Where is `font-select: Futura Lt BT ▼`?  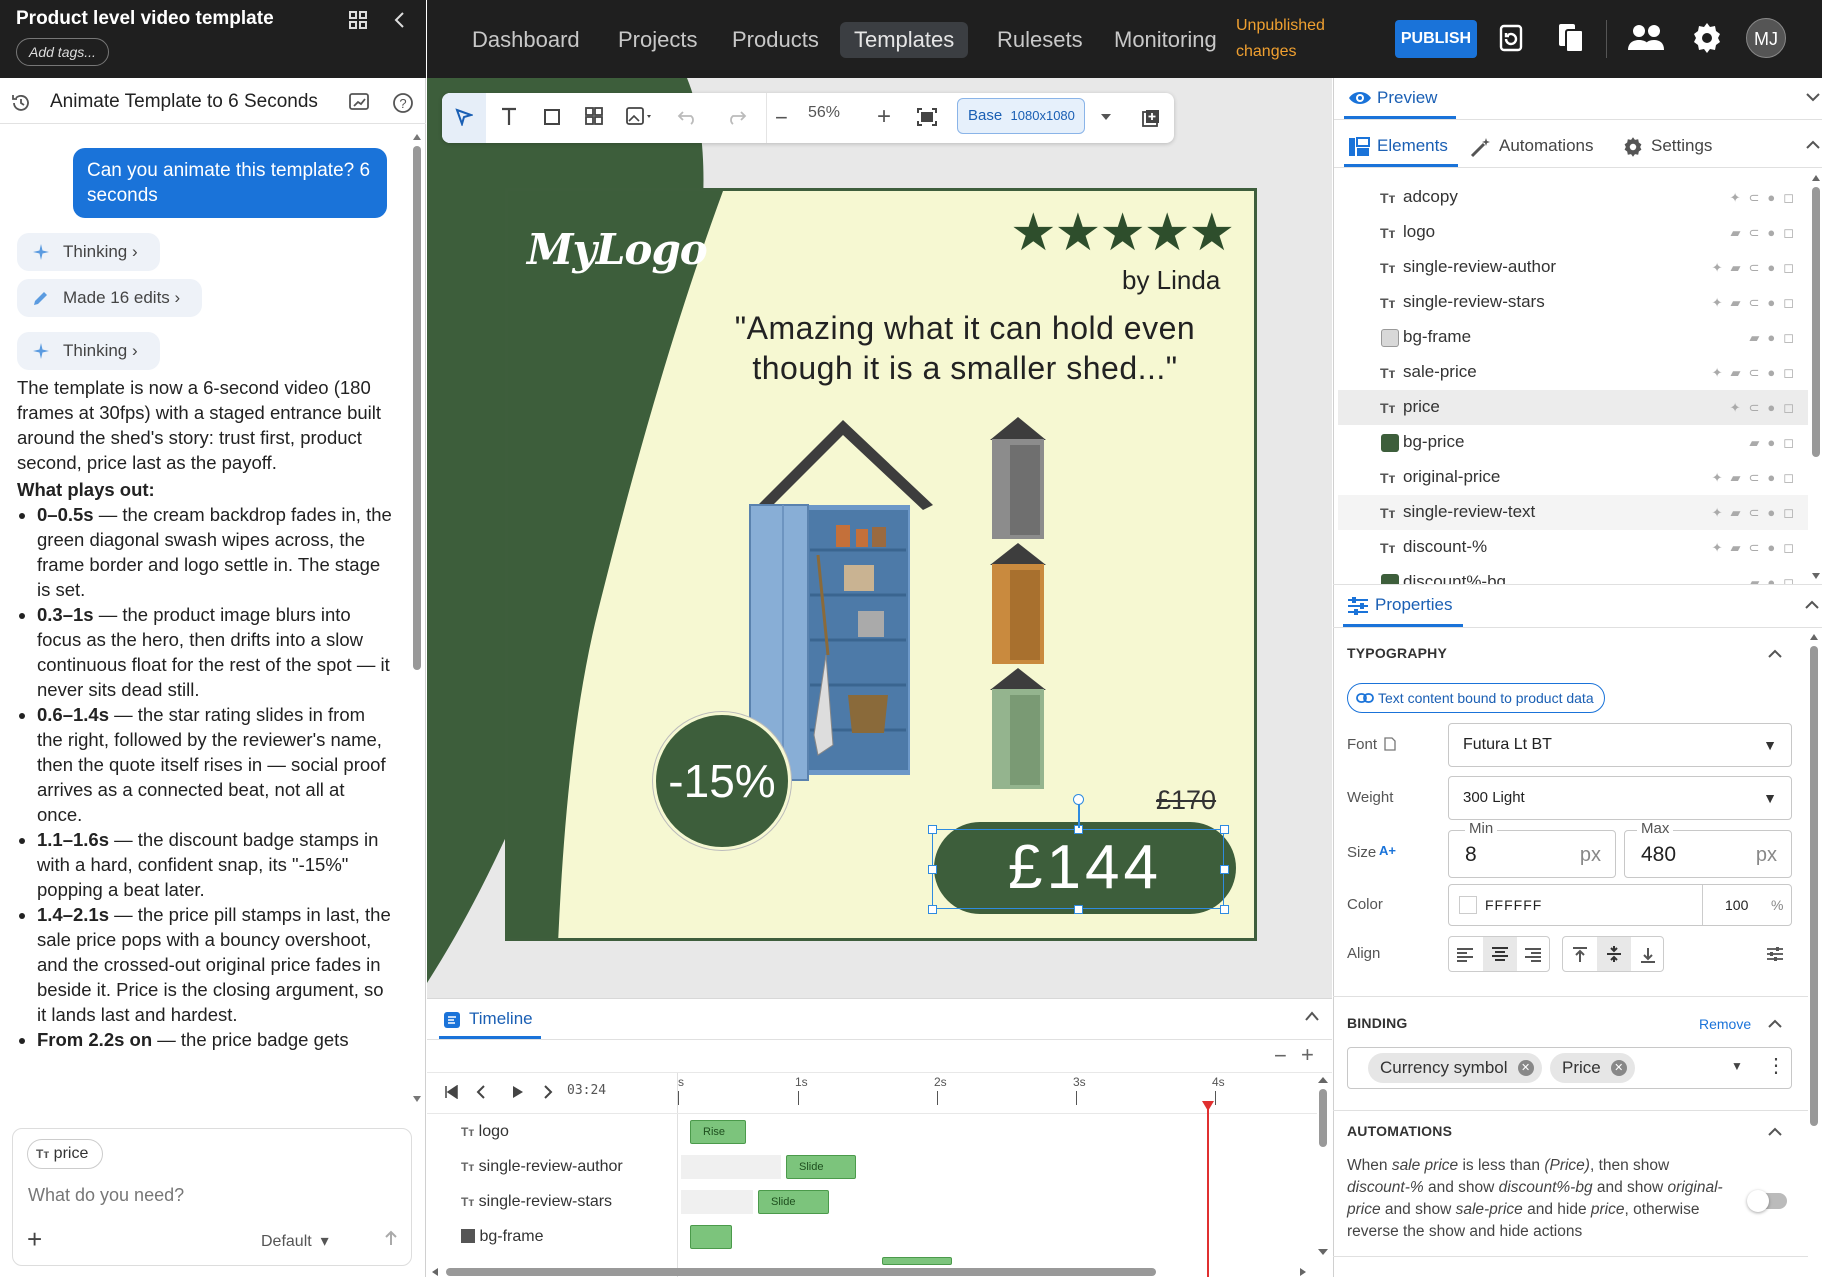
font-select: Futura Lt BT ▼ is located at coordinates (1620, 745).